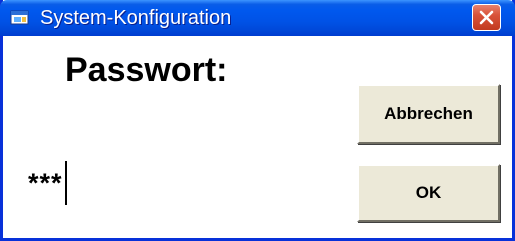  Describe the element at coordinates (257, 18) in the screenshot. I see `title-bar: System-Konfiguration` at that location.